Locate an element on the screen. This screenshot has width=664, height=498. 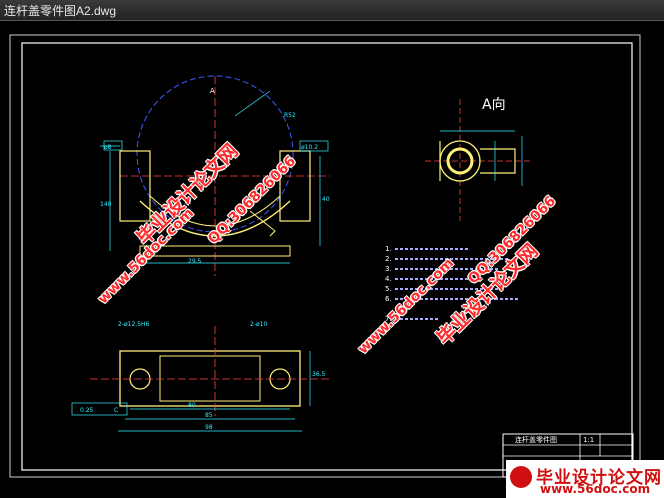
svg-text: 连杆盖零件图 is located at coordinates (536, 439).